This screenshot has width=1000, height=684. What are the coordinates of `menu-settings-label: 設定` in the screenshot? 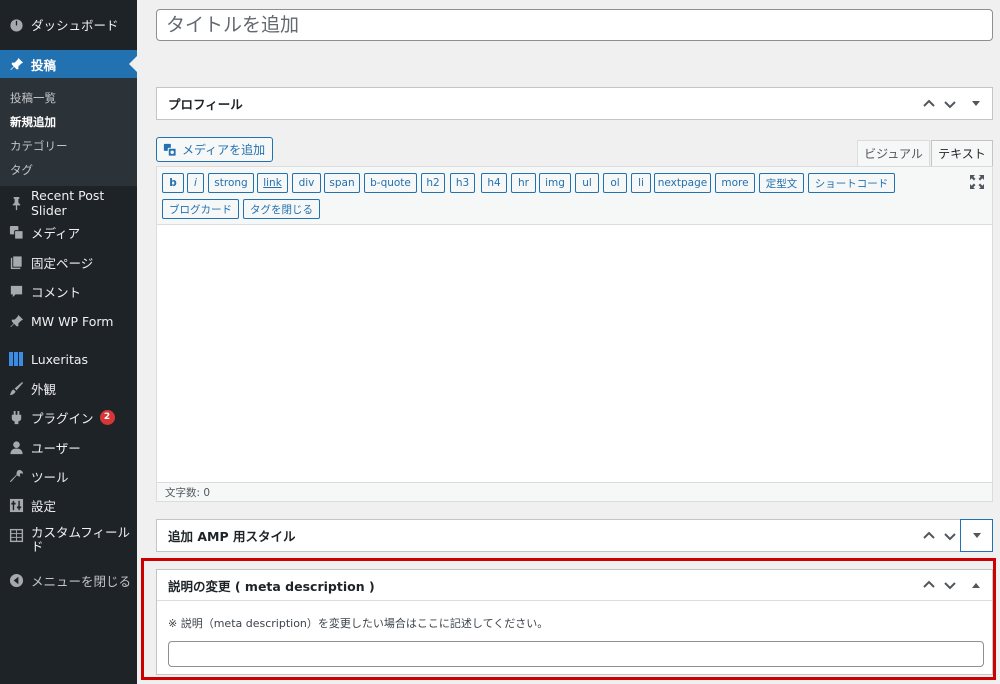 It's located at (44, 506).